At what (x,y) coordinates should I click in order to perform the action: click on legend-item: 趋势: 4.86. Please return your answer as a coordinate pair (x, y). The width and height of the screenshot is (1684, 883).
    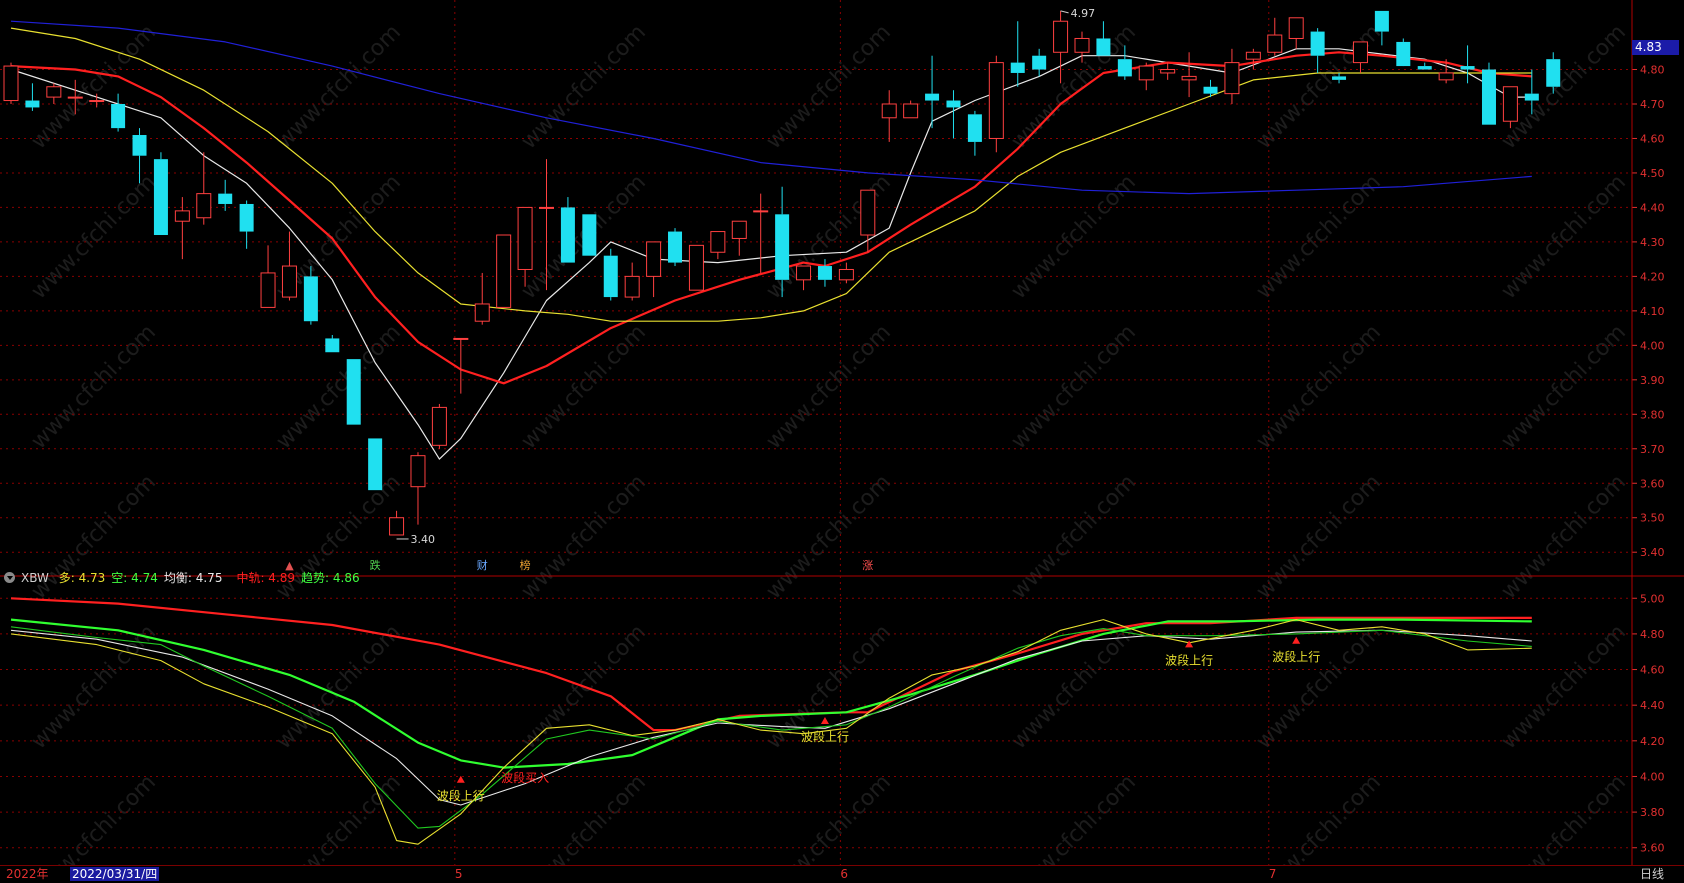
    Looking at the image, I should click on (330, 578).